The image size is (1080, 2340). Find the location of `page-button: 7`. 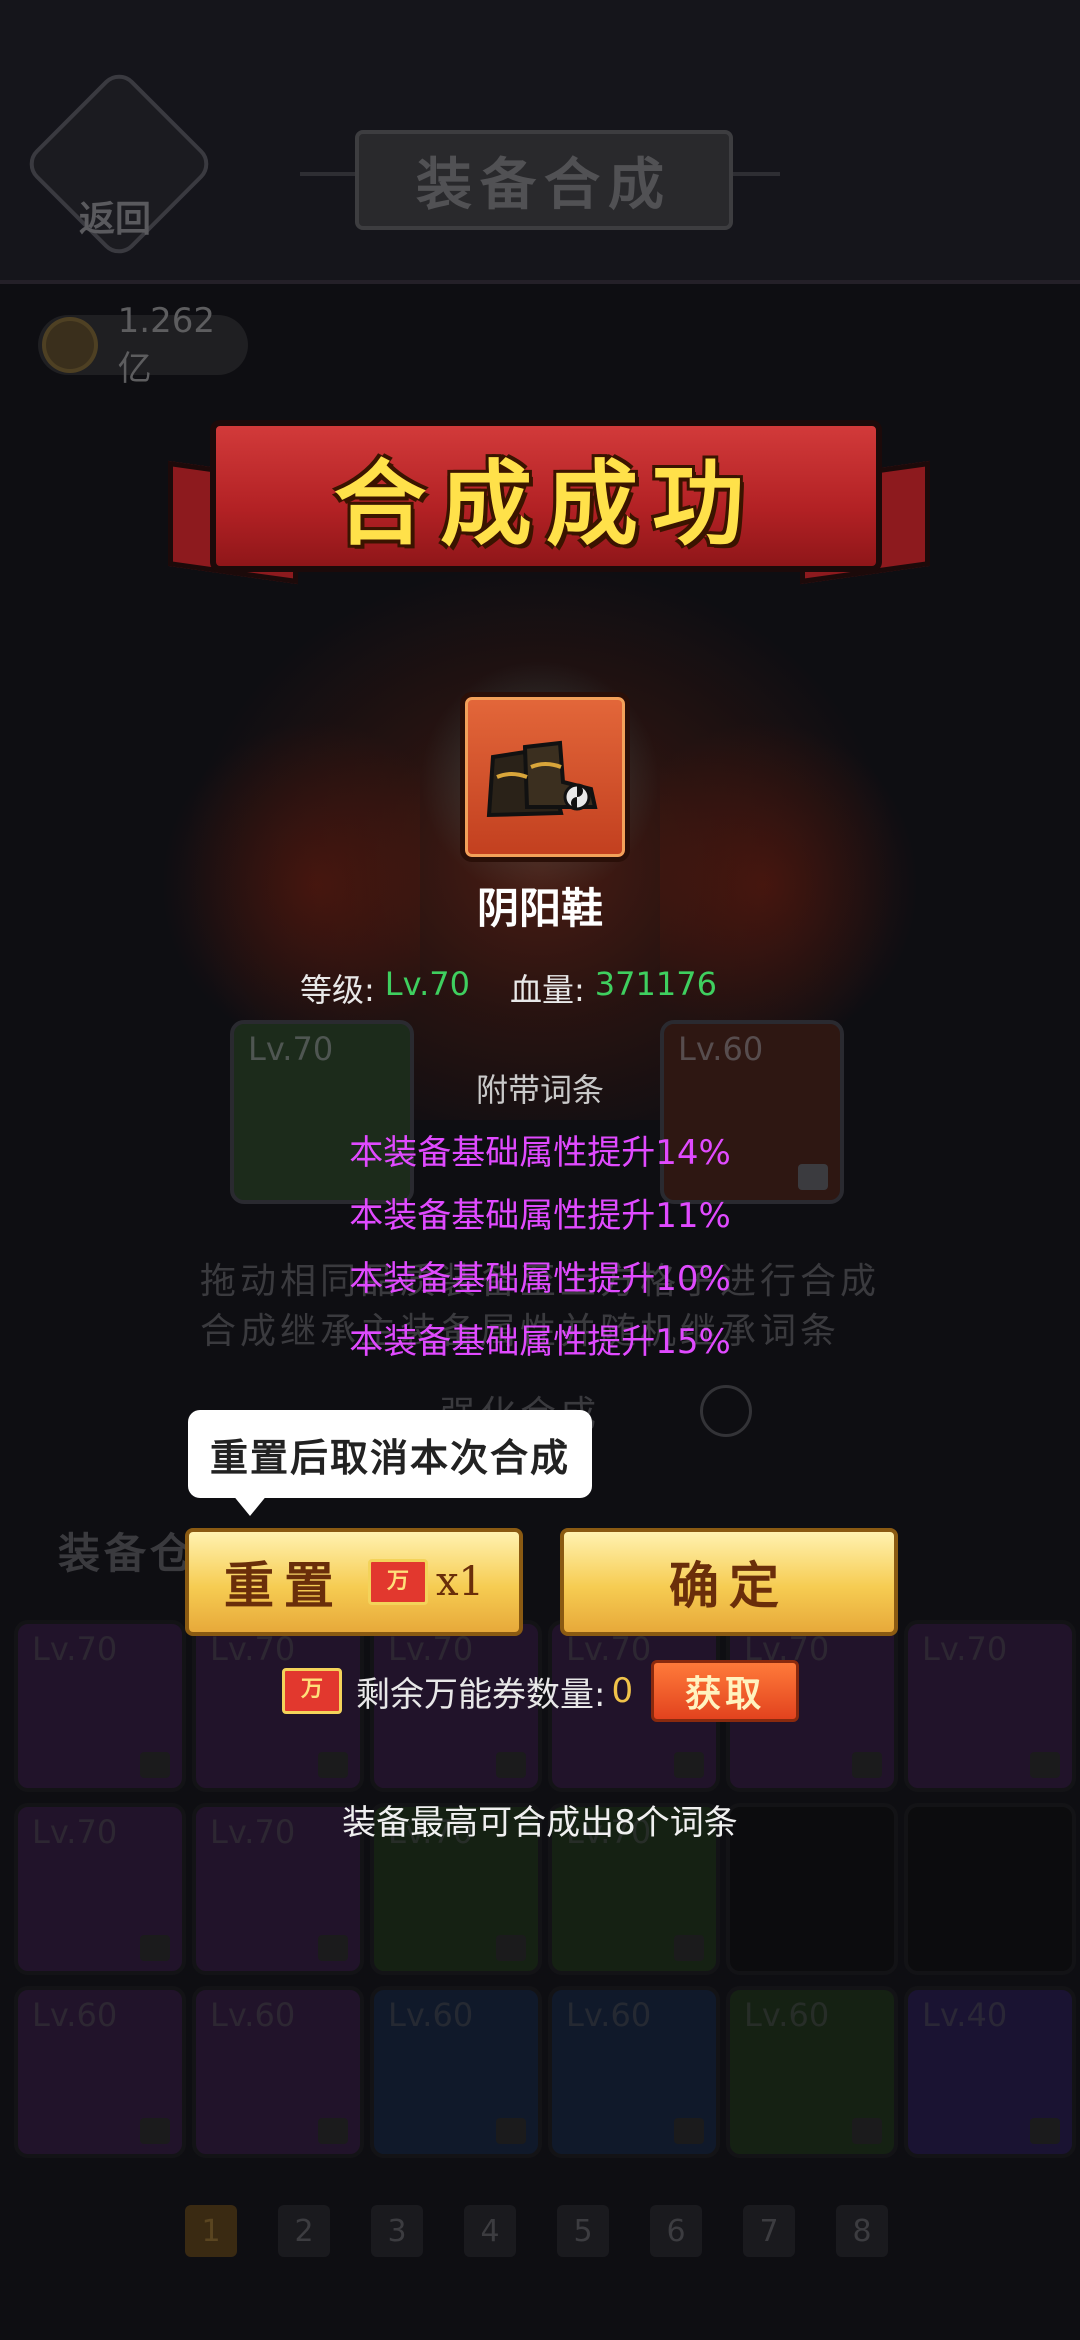

page-button: 7 is located at coordinates (769, 2231).